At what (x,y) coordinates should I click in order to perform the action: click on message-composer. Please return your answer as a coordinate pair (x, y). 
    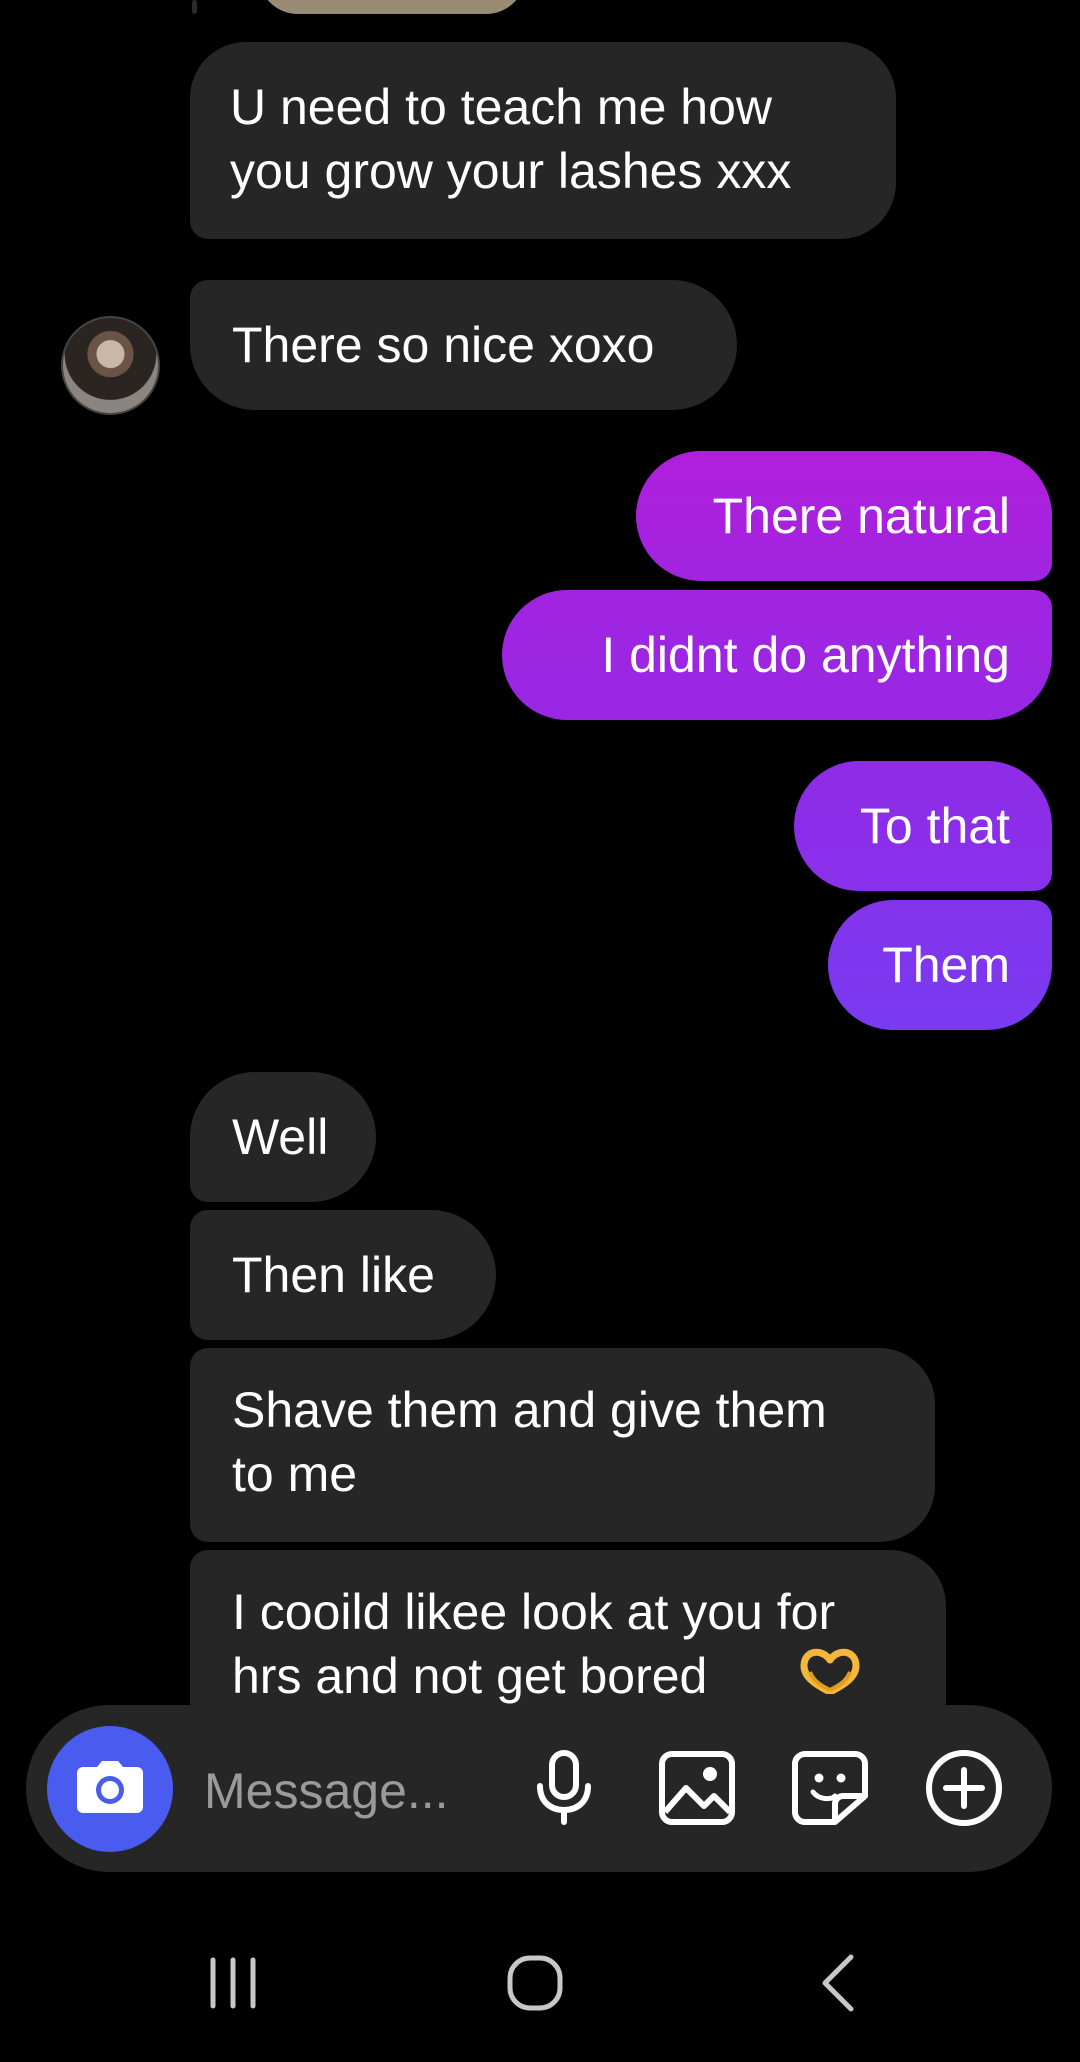
    Looking at the image, I should click on (539, 1788).